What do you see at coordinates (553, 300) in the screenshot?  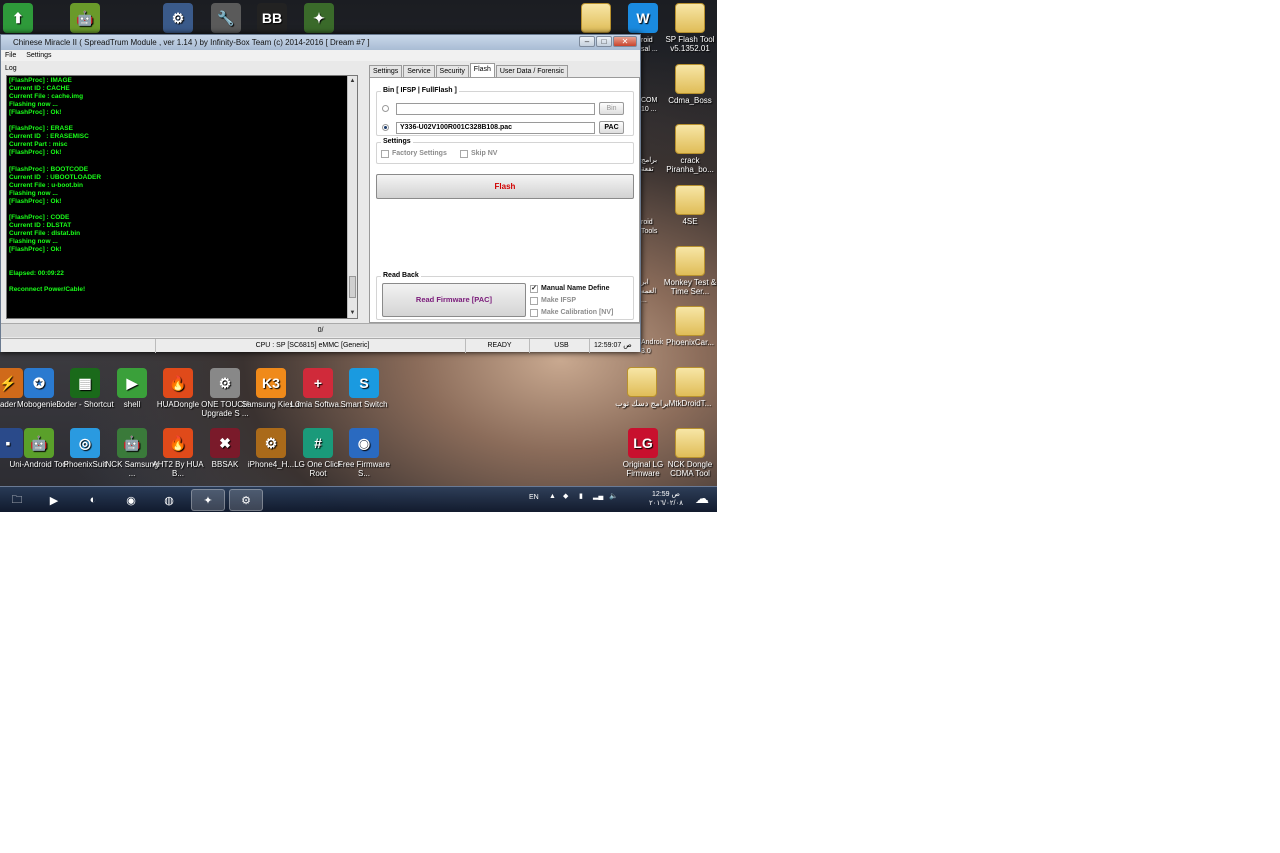 I see `make-ifsp-checkbox: Make IFSP` at bounding box center [553, 300].